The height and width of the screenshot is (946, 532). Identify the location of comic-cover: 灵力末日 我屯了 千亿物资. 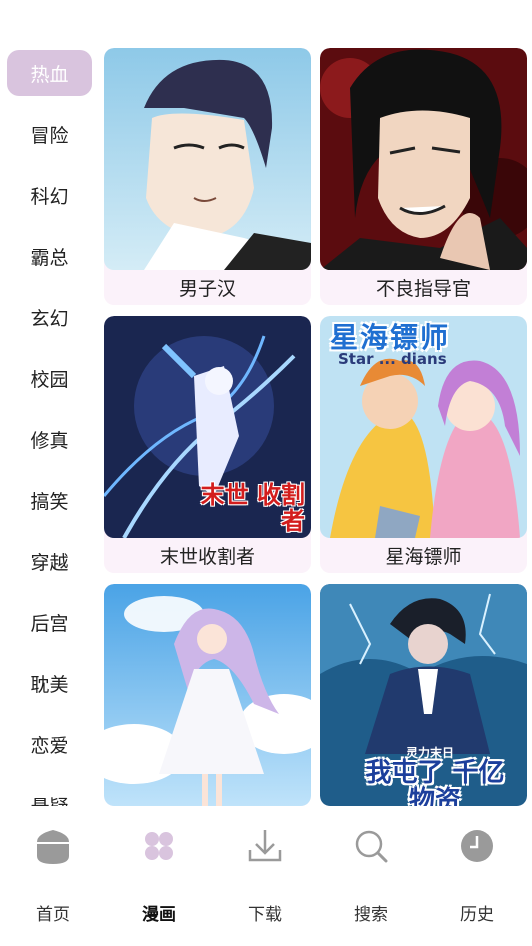
(423, 695).